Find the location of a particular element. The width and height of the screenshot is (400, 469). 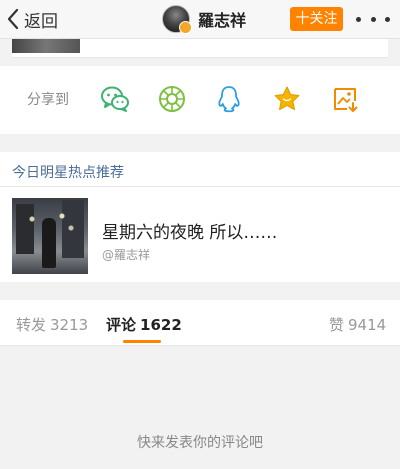

tab-reposts: 转发 3213 is located at coordinates (52, 324).